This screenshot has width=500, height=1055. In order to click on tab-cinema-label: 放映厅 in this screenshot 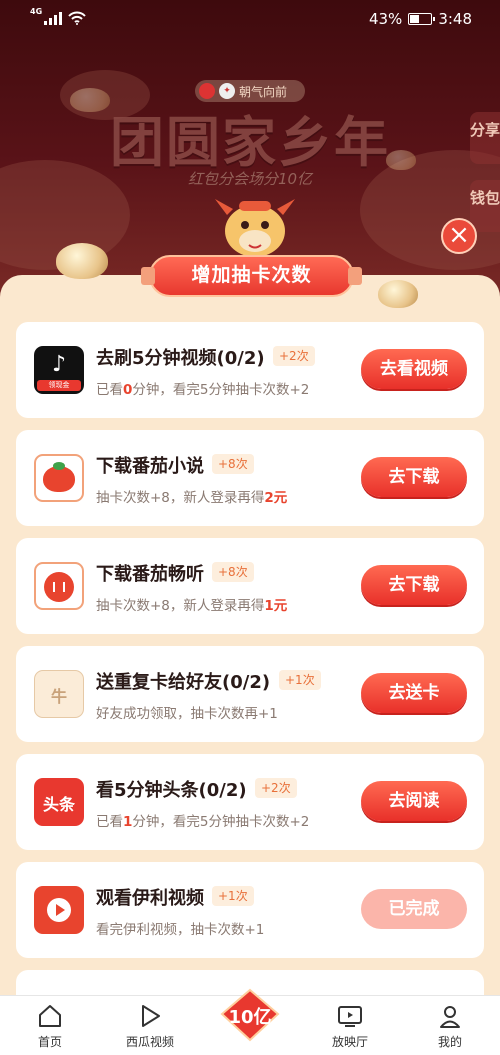, I will do `click(349, 1042)`.